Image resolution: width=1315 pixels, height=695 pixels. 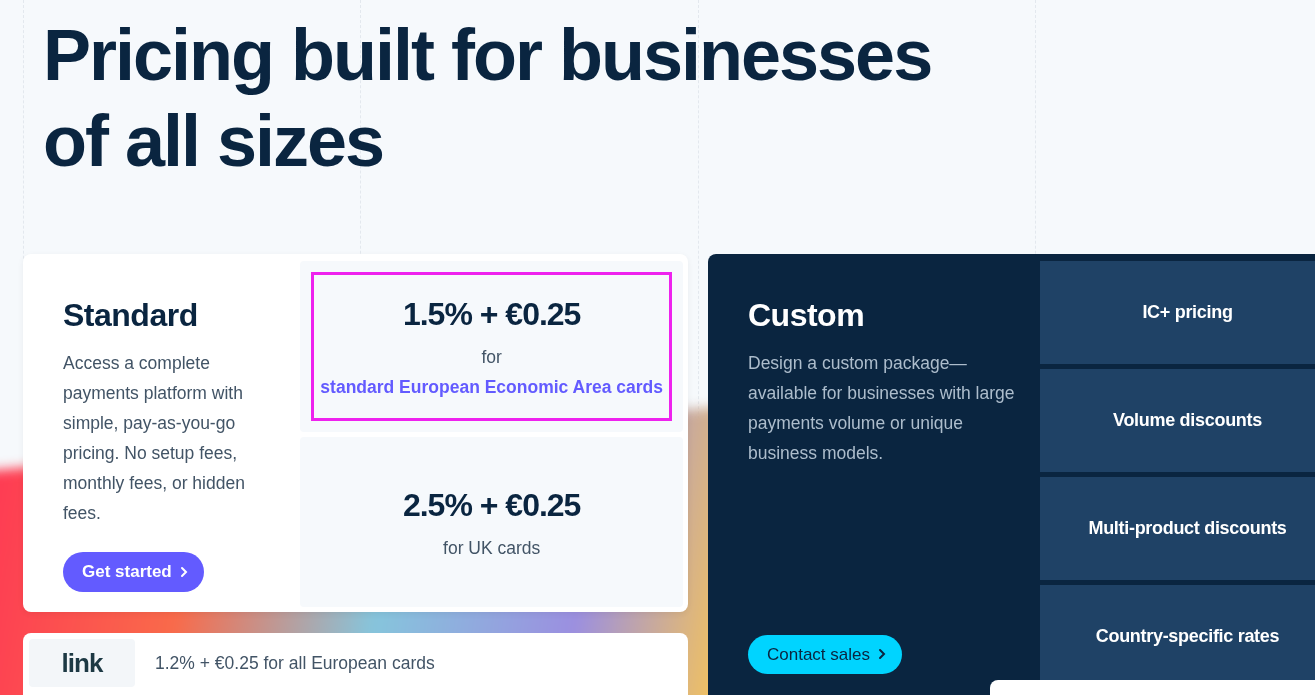 What do you see at coordinates (488, 55) in the screenshot?
I see `page-heading: Pricing built for businesses` at bounding box center [488, 55].